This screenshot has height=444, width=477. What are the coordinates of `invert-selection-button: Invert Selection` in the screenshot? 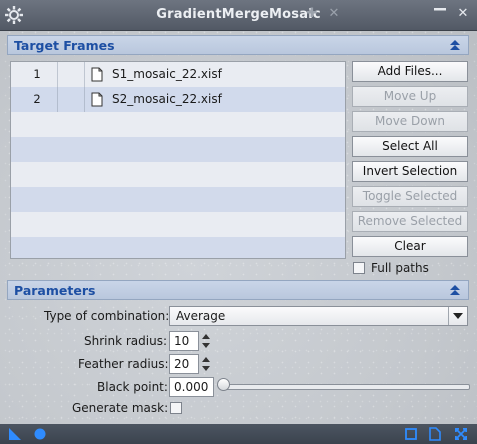 It's located at (410, 171).